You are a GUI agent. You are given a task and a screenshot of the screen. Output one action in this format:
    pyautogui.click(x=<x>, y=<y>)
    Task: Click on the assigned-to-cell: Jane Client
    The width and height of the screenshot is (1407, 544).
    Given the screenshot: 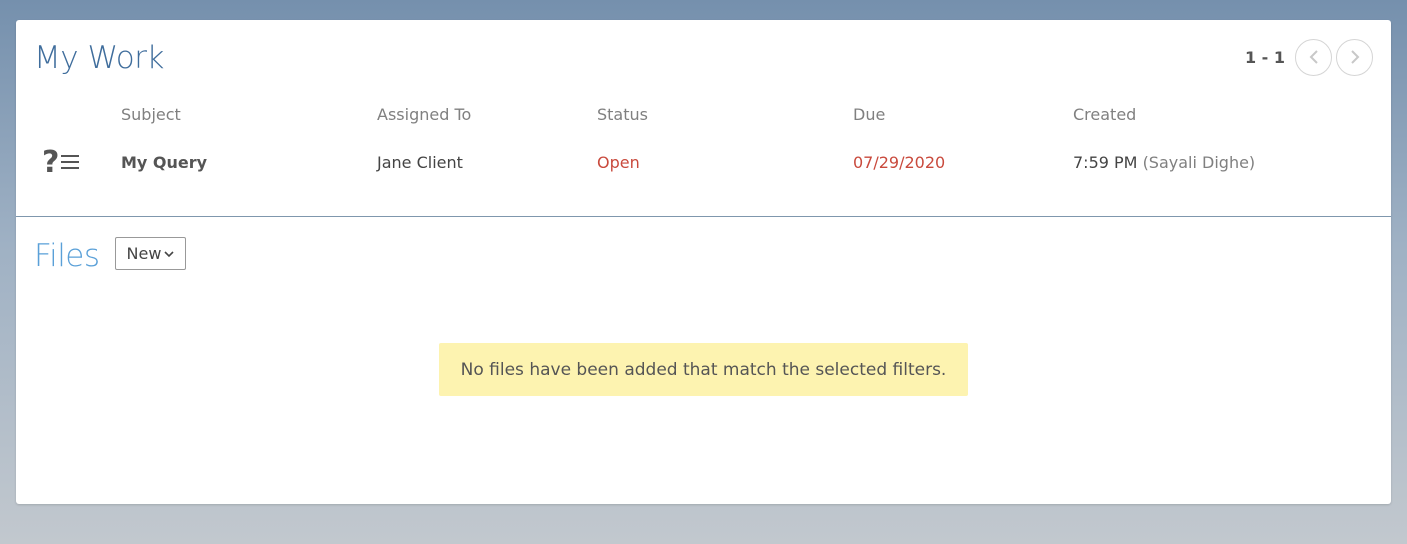 What is the action you would take?
    pyautogui.click(x=420, y=162)
    